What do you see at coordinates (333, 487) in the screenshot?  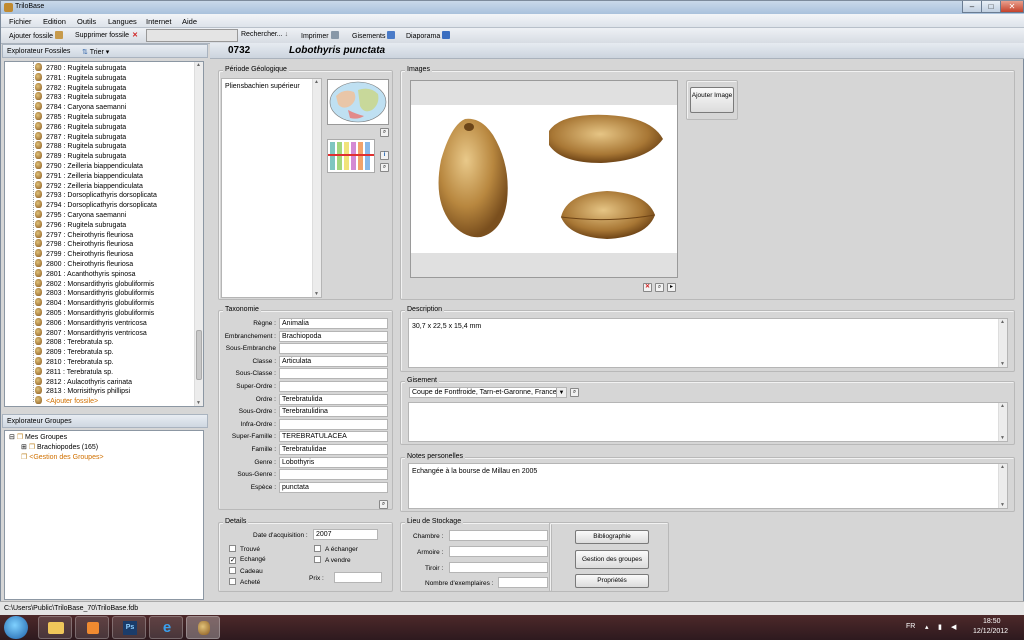 I see `taxonomy-field: punctata` at bounding box center [333, 487].